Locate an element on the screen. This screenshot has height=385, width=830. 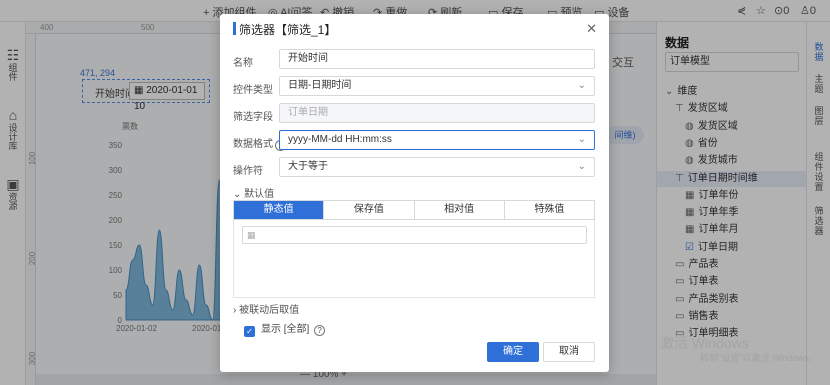
help-icon: ? is located at coordinates (320, 330).